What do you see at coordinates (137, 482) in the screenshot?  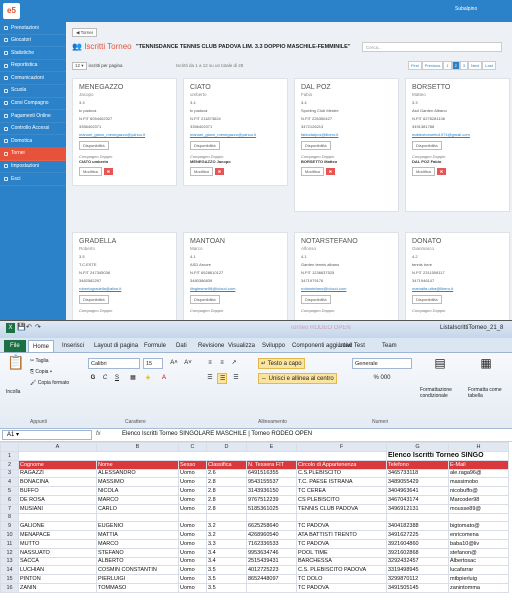 I see `cell: MASSIMO` at bounding box center [137, 482].